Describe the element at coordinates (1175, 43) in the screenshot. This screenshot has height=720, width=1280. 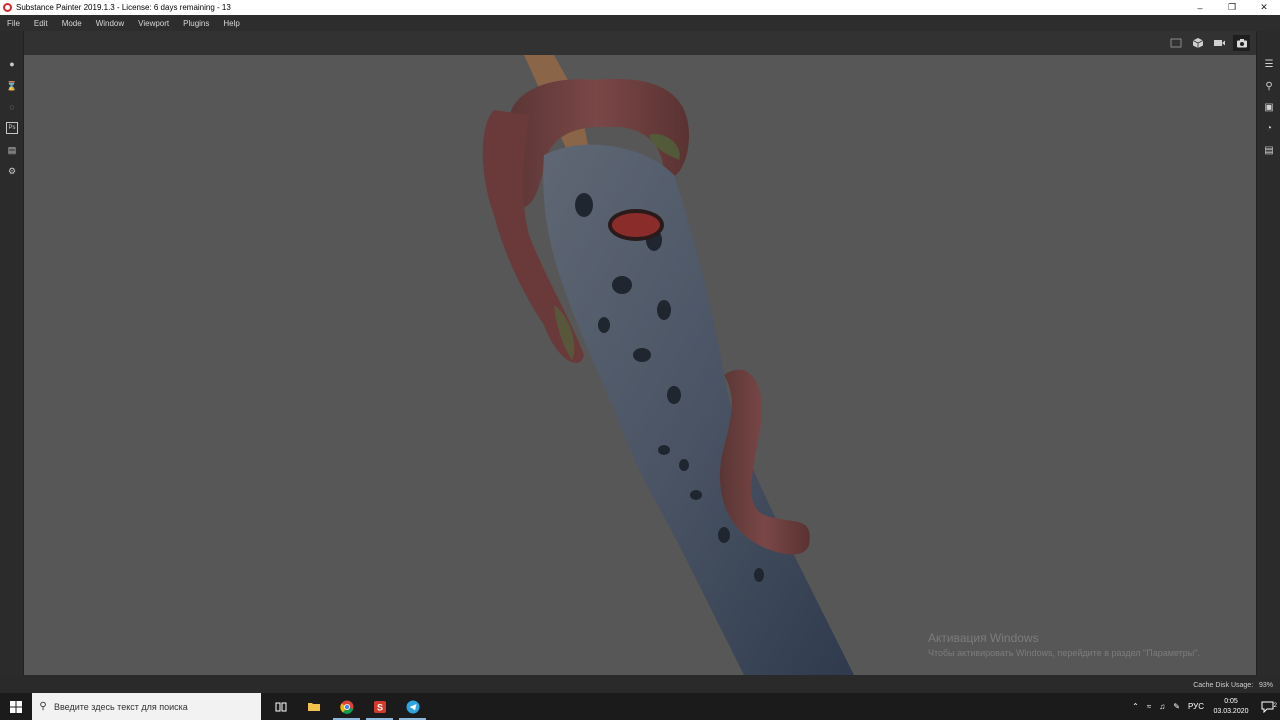
I see `frame-icon` at that location.